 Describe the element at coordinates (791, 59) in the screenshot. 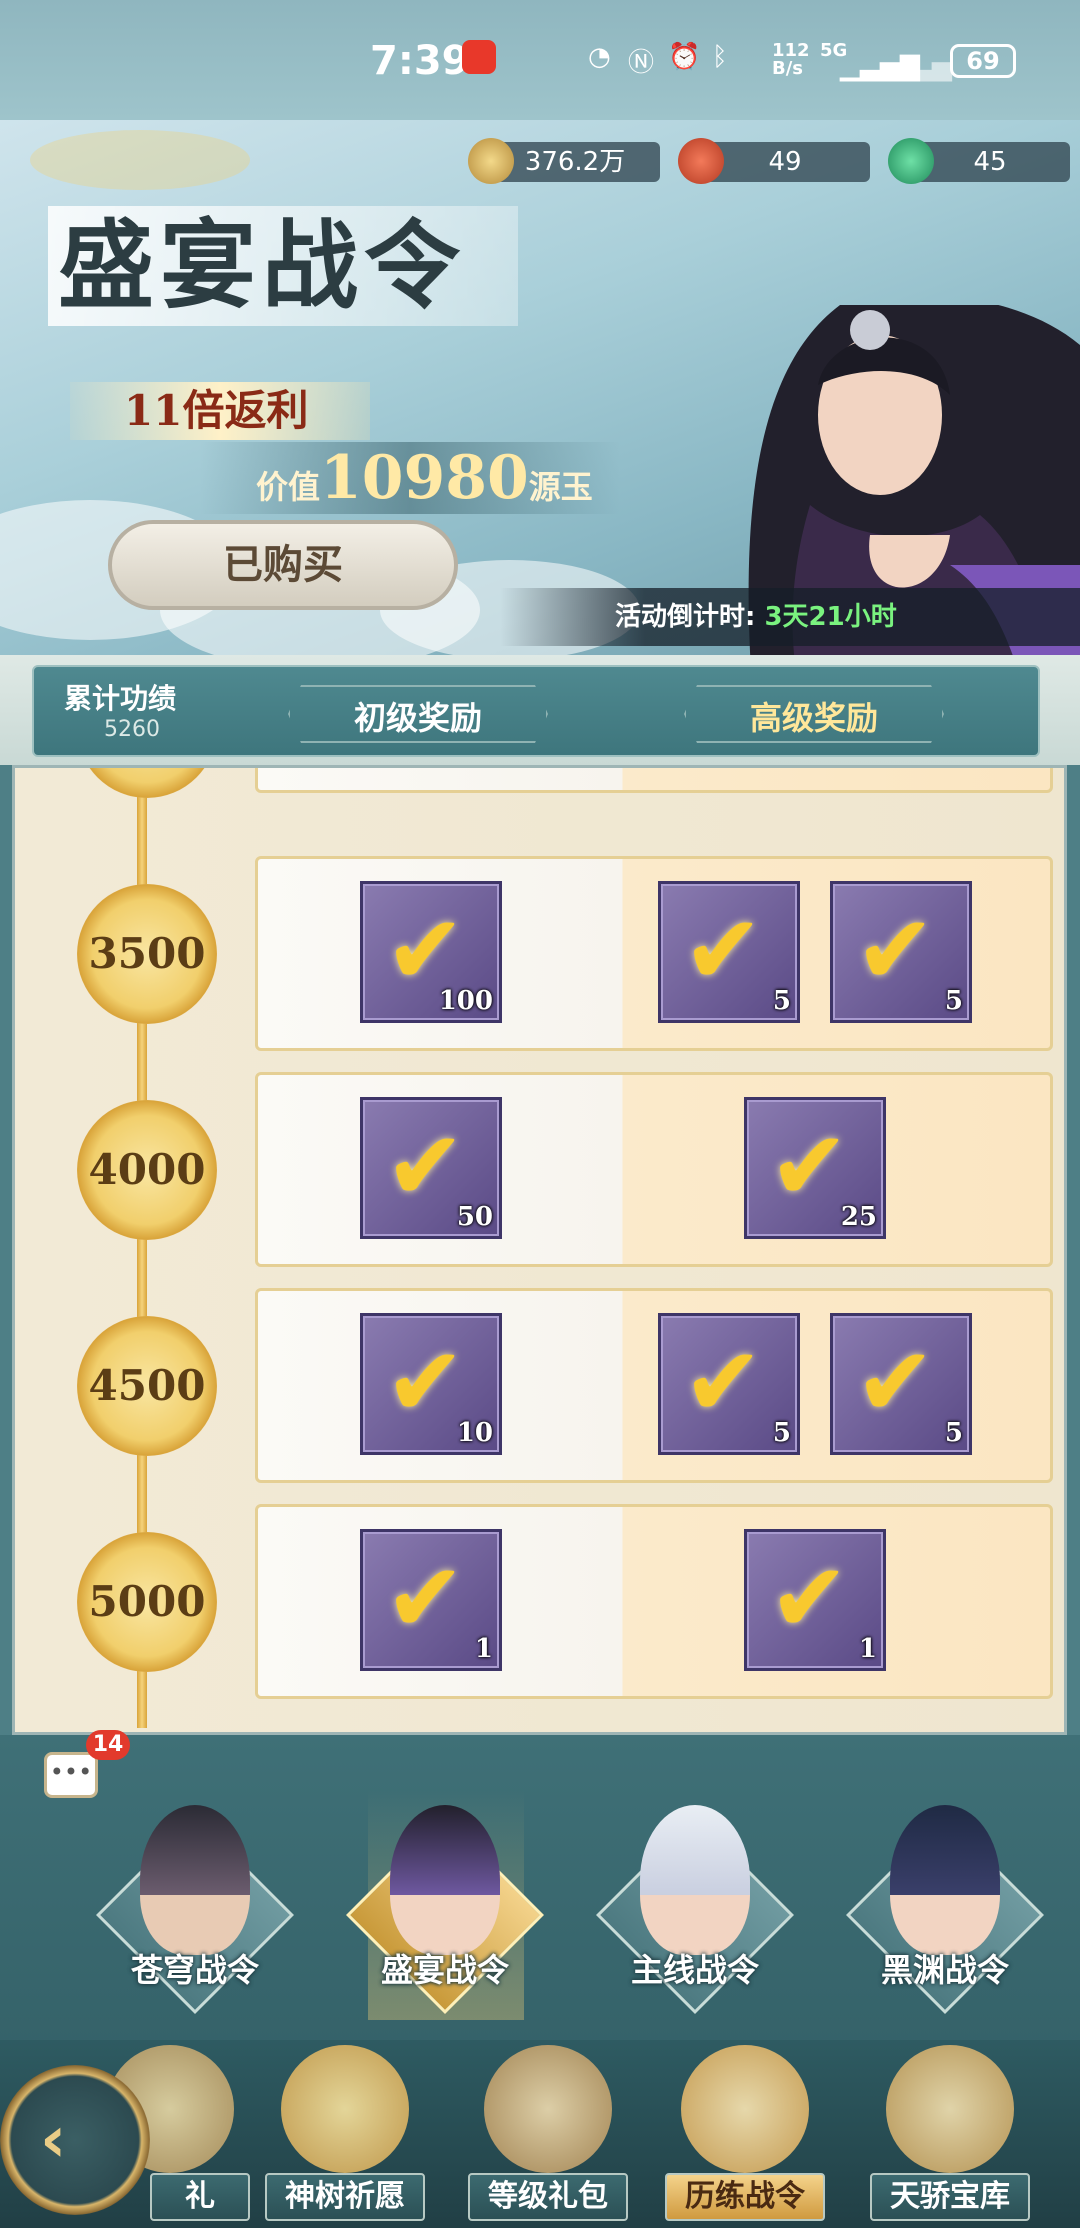

I see `net-speed: 112 B/s` at that location.